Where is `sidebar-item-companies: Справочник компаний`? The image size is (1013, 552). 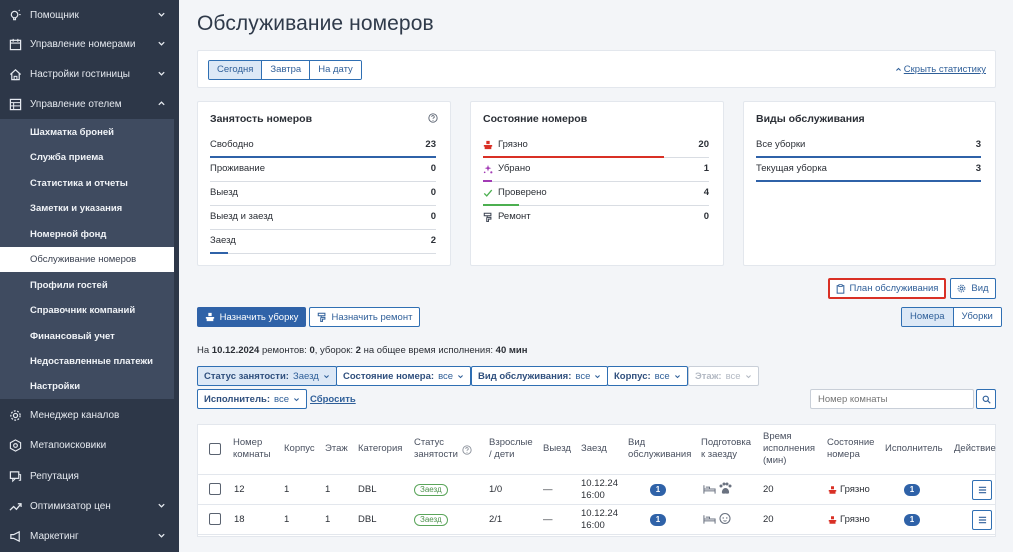 sidebar-item-companies: Справочник компаний is located at coordinates (87, 310).